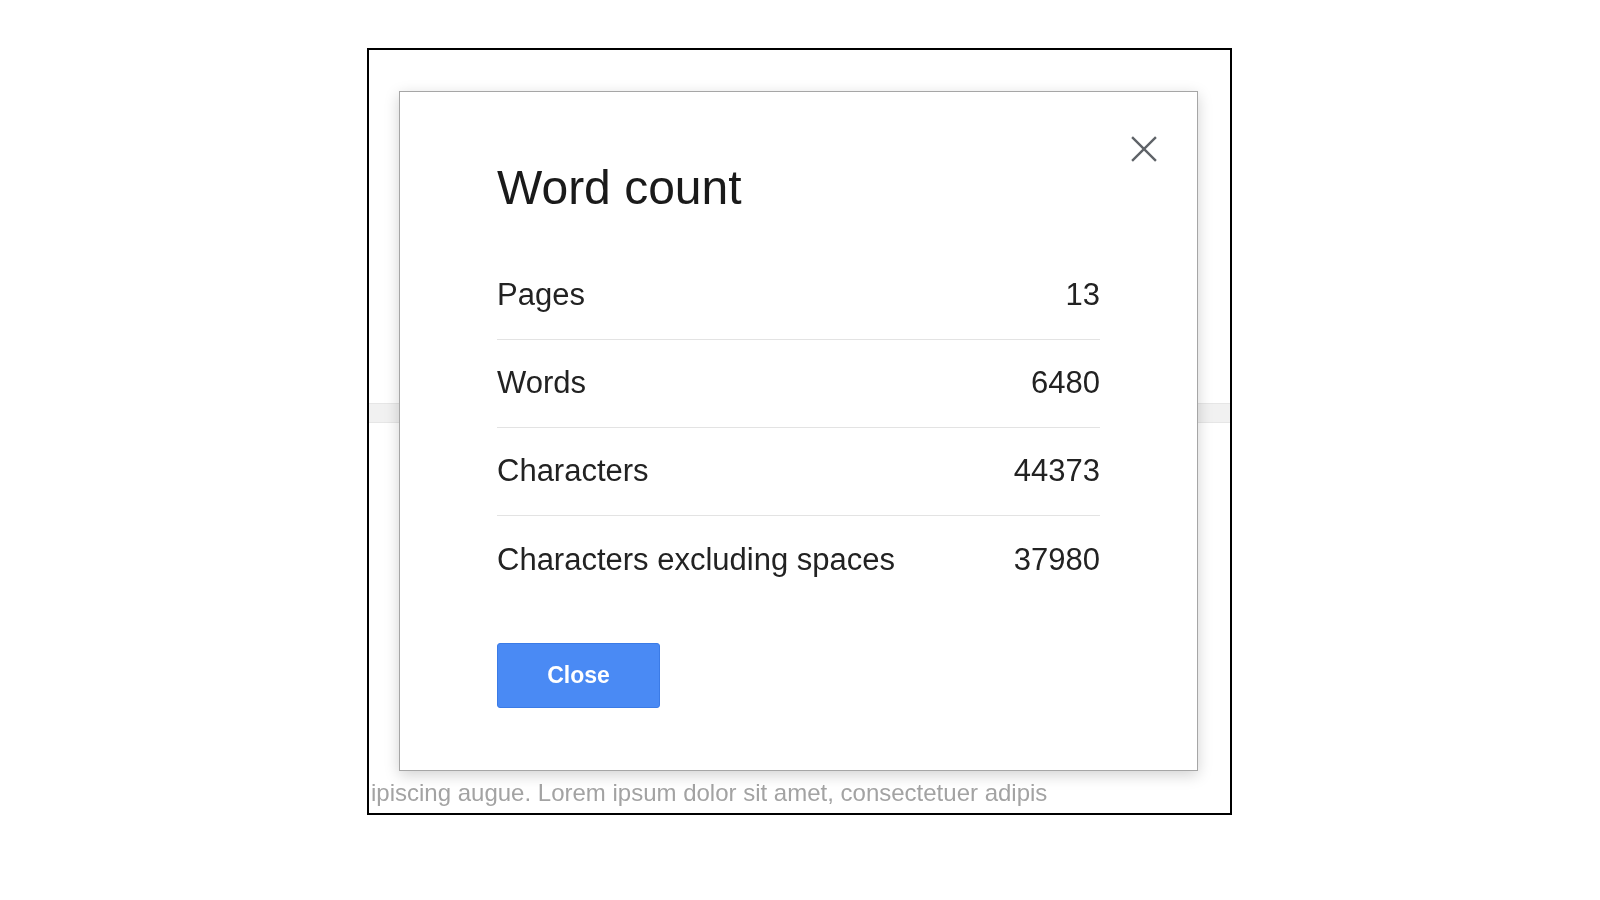 This screenshot has height=900, width=1600. Describe the element at coordinates (696, 559) in the screenshot. I see `stat-label: Characters excluding spaces` at that location.